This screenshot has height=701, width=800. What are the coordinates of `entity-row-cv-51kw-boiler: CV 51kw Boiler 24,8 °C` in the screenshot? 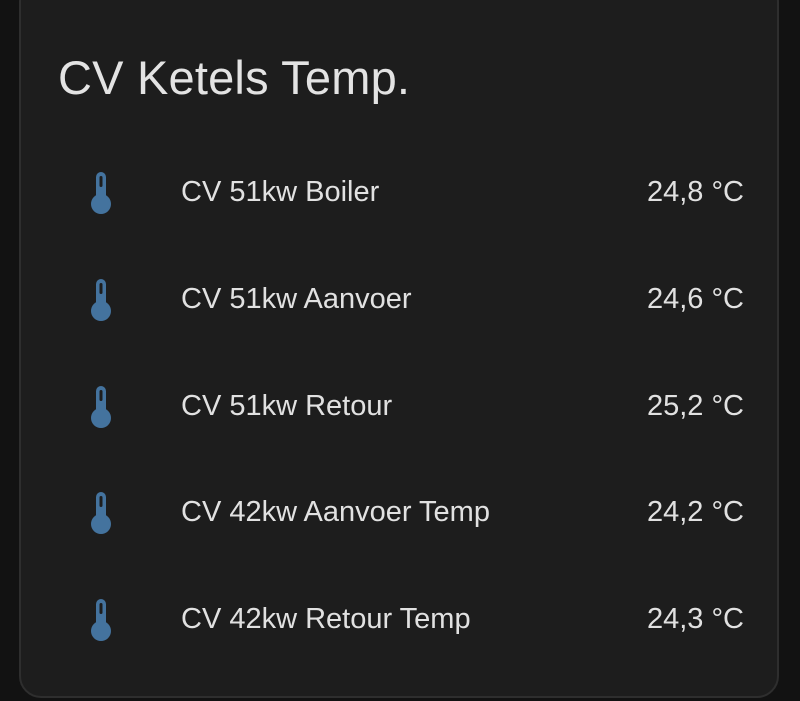 It's located at (399, 192).